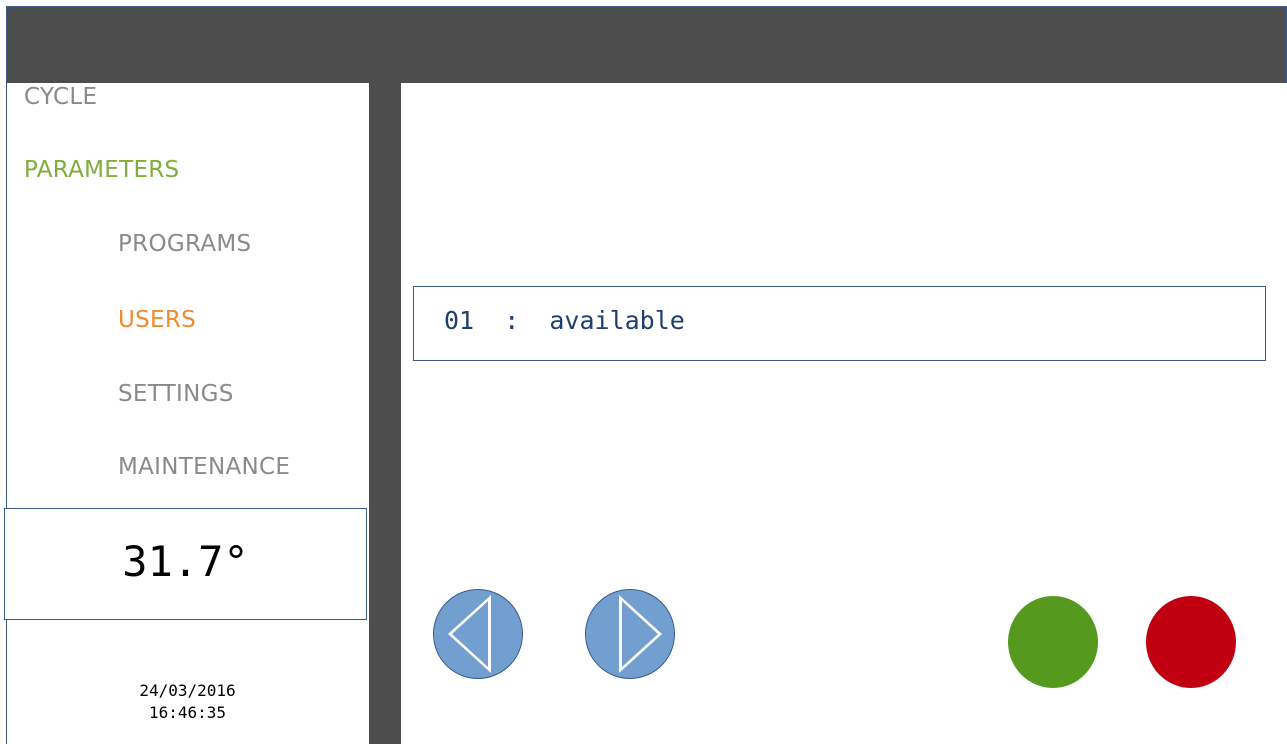 The width and height of the screenshot is (1287, 744). Describe the element at coordinates (176, 394) in the screenshot. I see `nav-item-settings: SETTINGS` at that location.